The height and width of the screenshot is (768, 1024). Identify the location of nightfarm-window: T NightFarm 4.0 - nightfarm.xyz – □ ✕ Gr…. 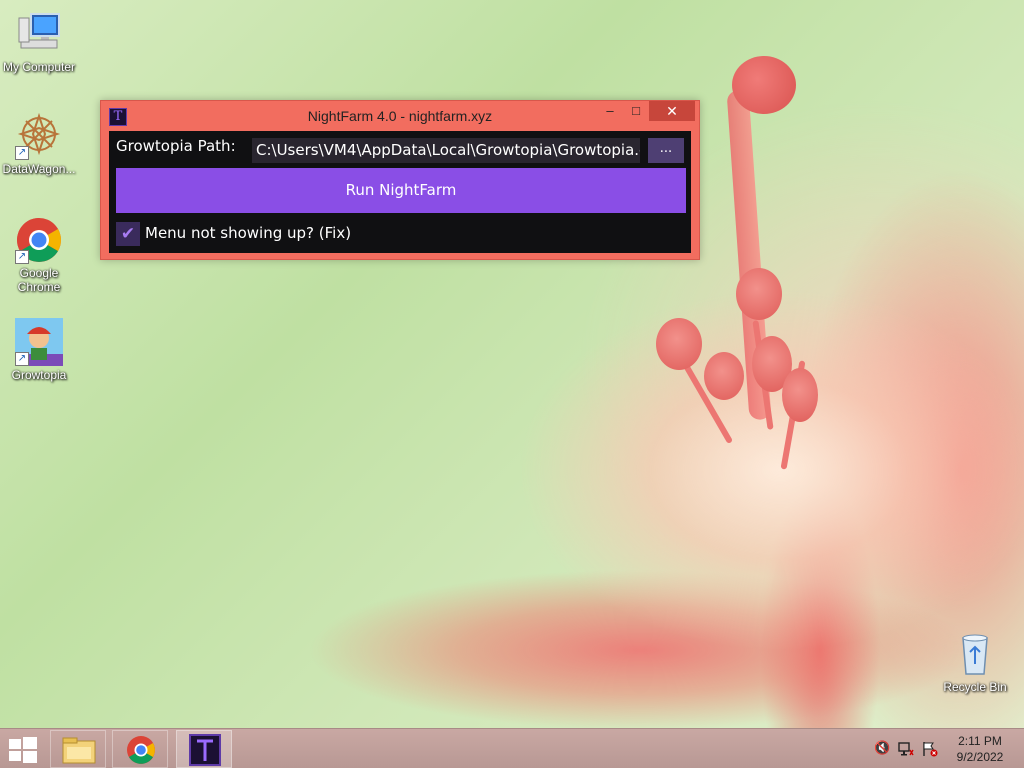
(400, 180).